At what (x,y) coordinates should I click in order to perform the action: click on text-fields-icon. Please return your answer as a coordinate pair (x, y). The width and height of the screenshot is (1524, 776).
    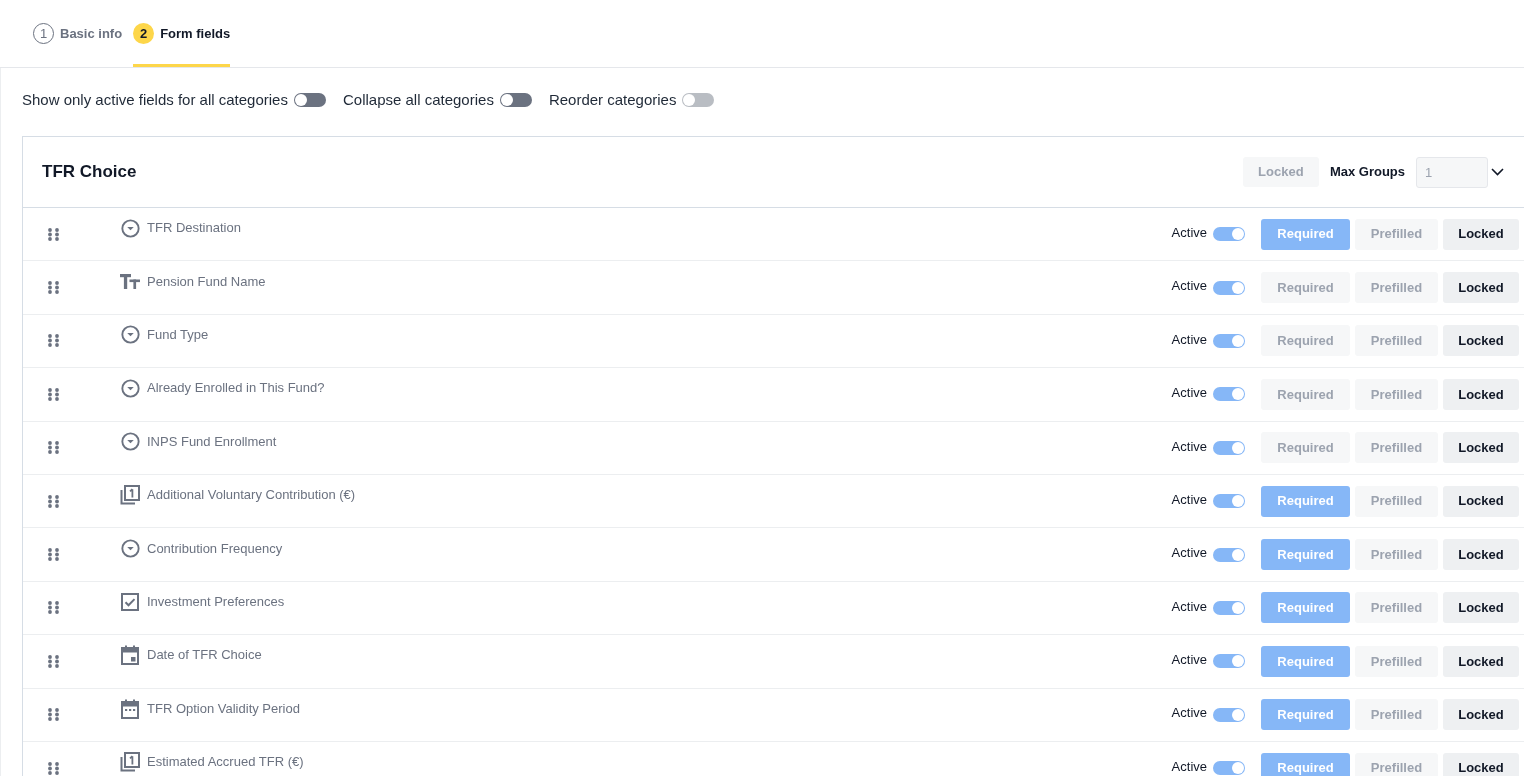
    Looking at the image, I should click on (130, 281).